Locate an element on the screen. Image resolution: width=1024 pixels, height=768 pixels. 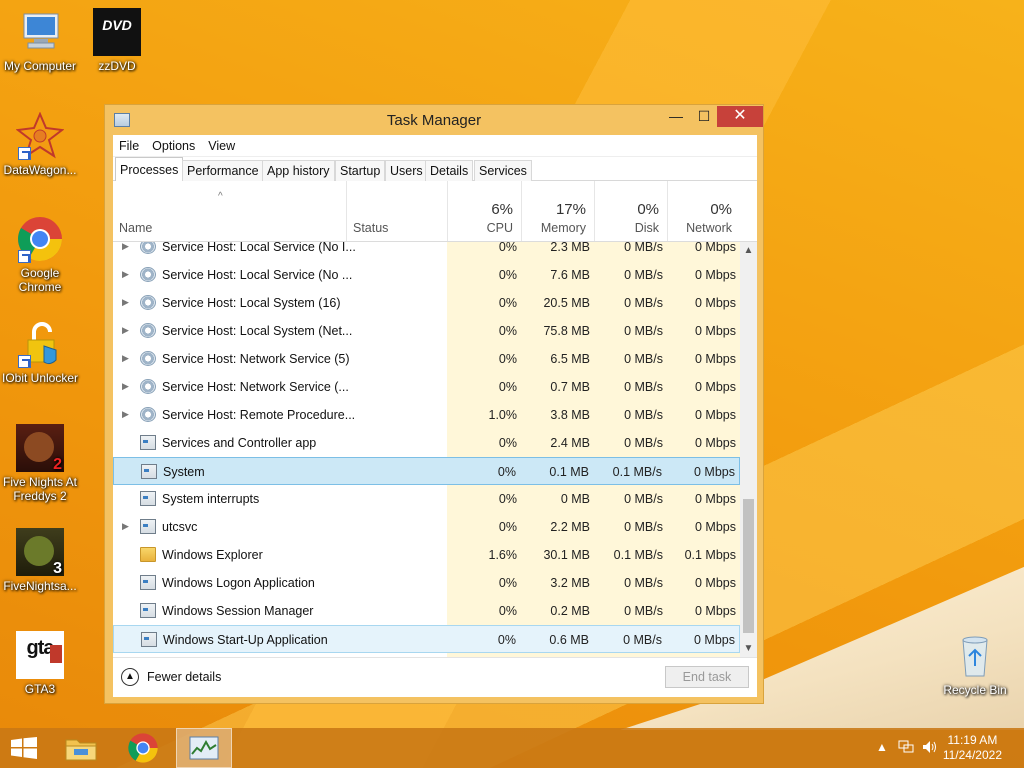
process-network: 0 Mbps is located at coordinates (715, 248).